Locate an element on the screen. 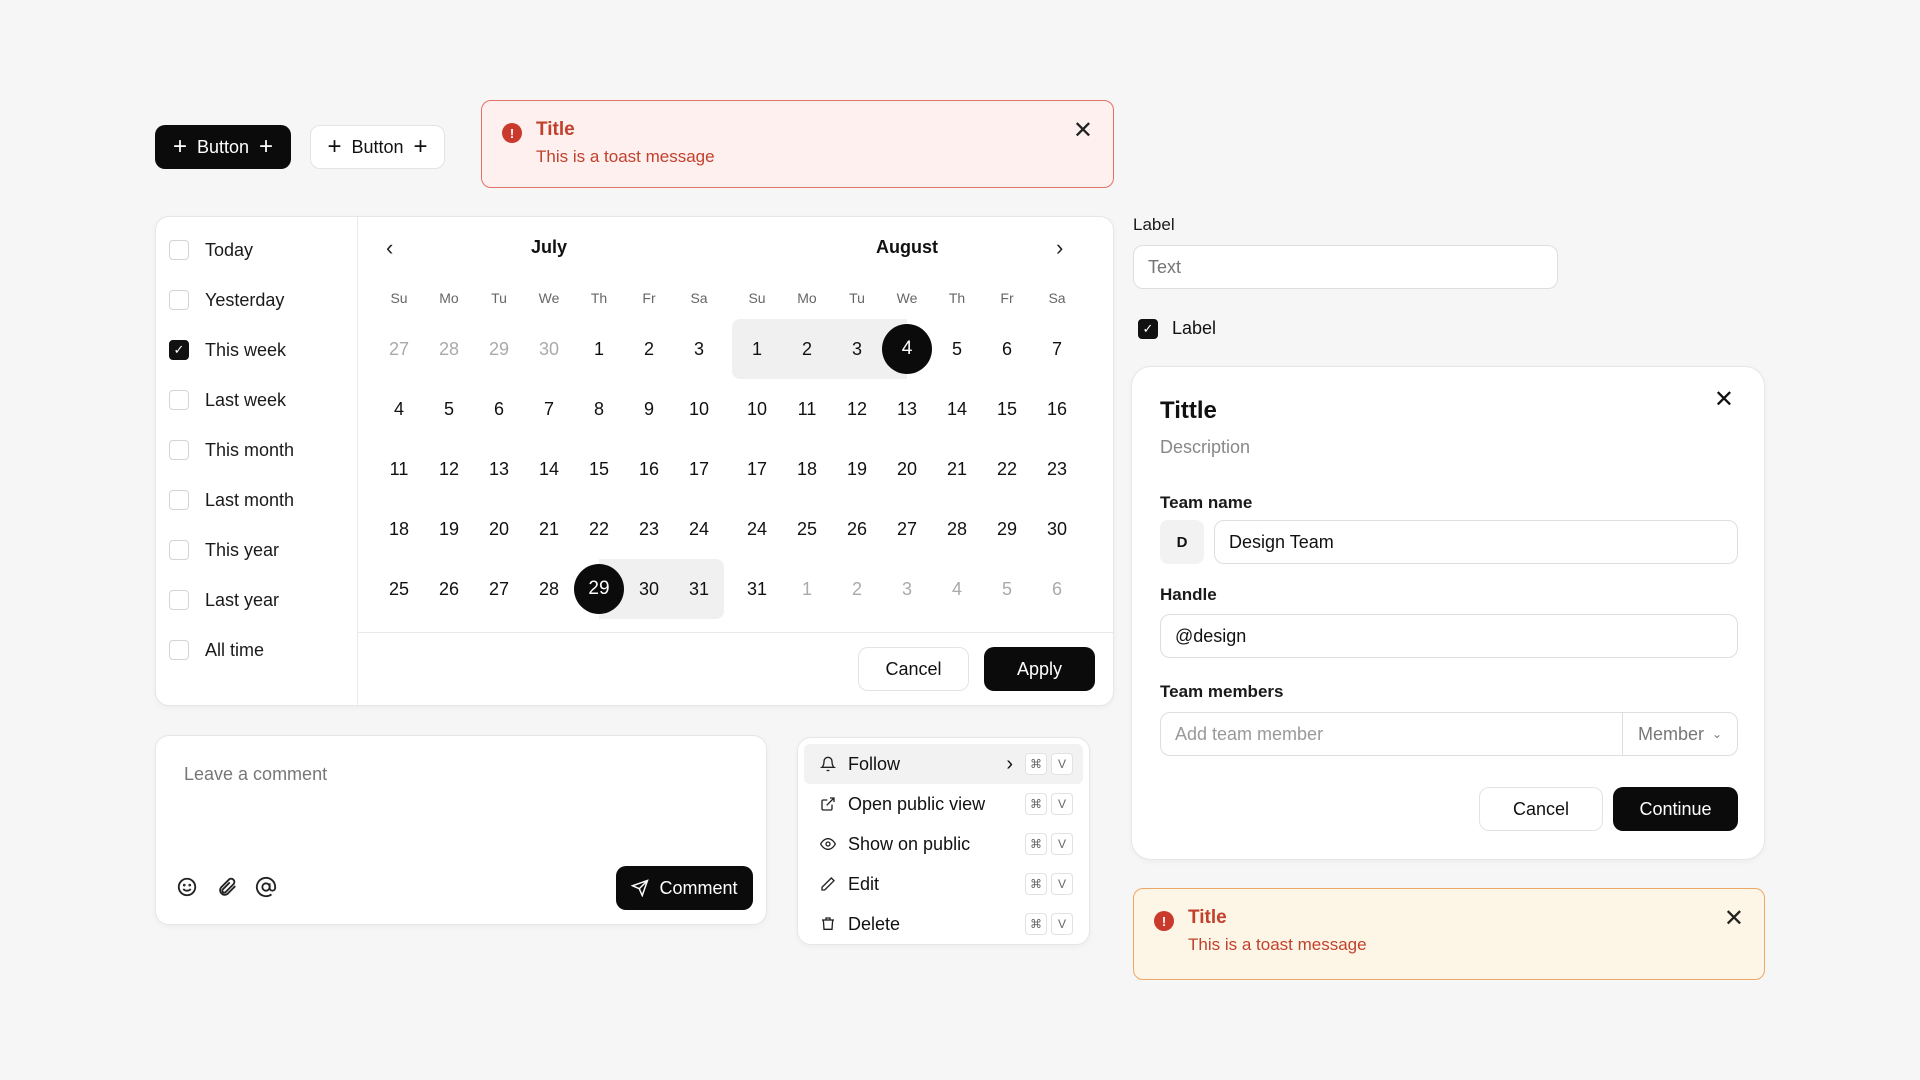  menu-item: Edit ⌘ V is located at coordinates (943, 884).